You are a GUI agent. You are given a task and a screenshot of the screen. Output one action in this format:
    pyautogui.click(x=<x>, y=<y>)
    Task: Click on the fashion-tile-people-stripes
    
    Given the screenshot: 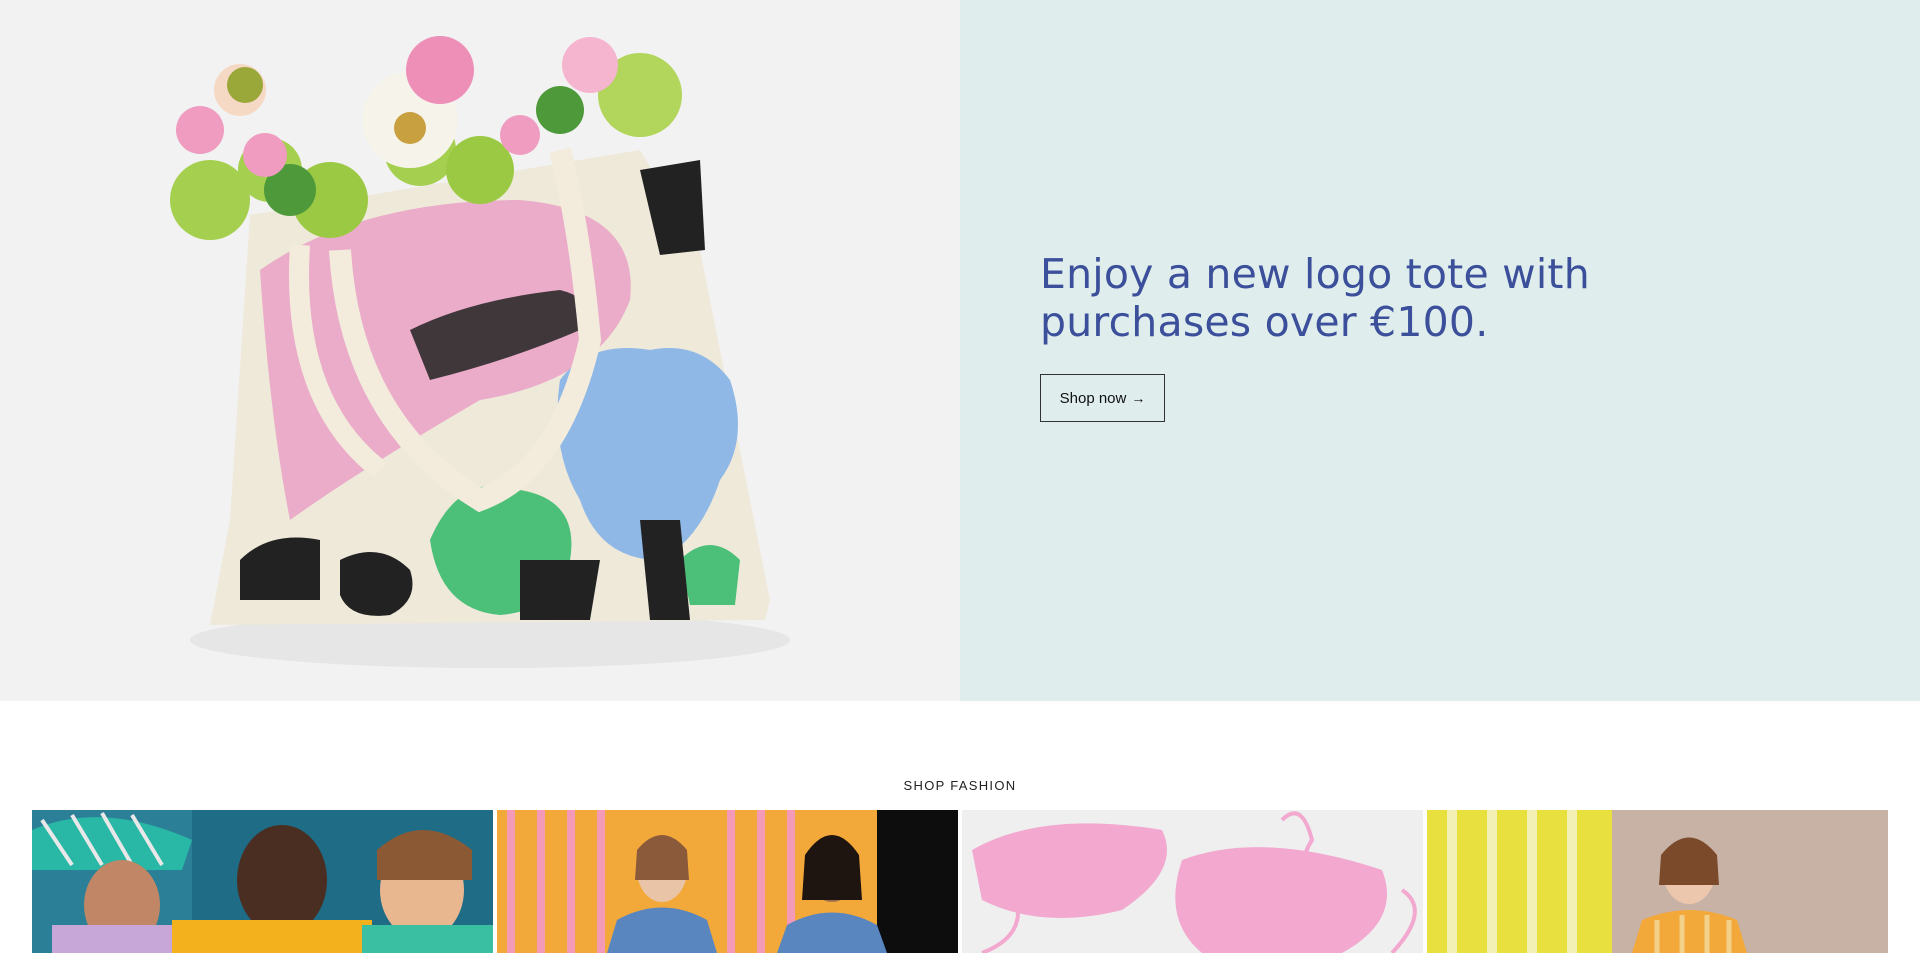 What is the action you would take?
    pyautogui.click(x=262, y=881)
    